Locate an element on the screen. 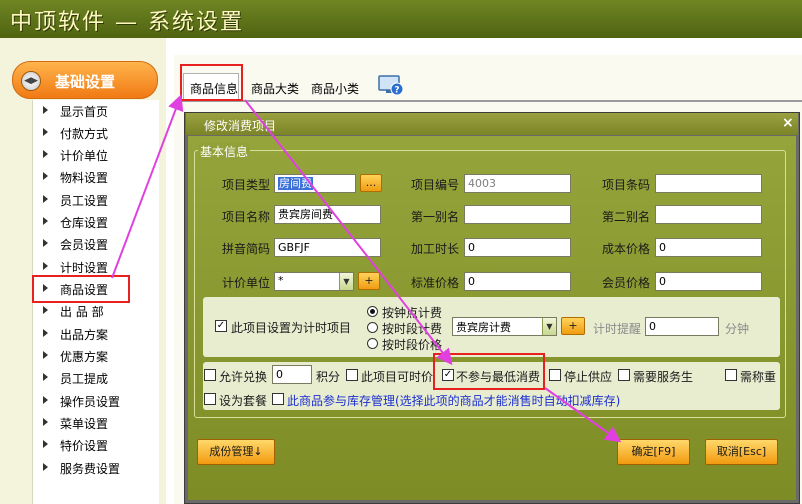  arrow-option-to-ok is located at coordinates (583, 415).